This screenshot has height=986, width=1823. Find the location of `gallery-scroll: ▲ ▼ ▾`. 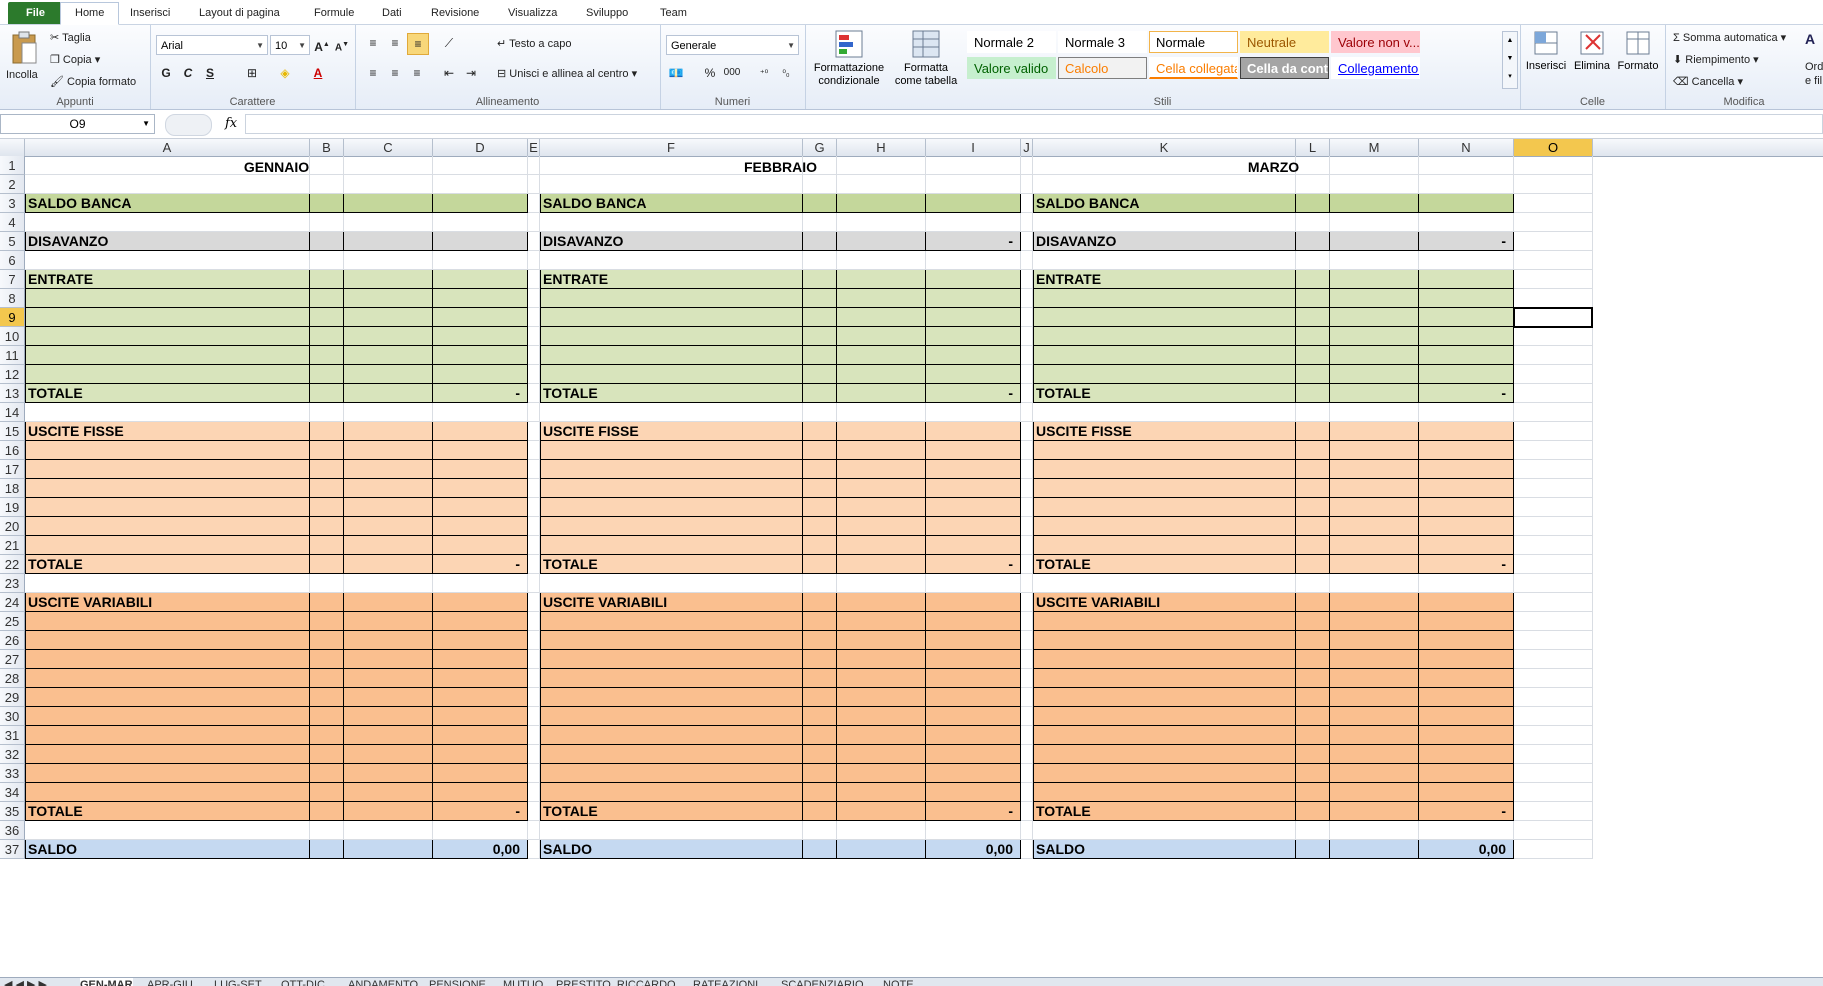

gallery-scroll: ▲ ▼ ▾ is located at coordinates (1510, 60).